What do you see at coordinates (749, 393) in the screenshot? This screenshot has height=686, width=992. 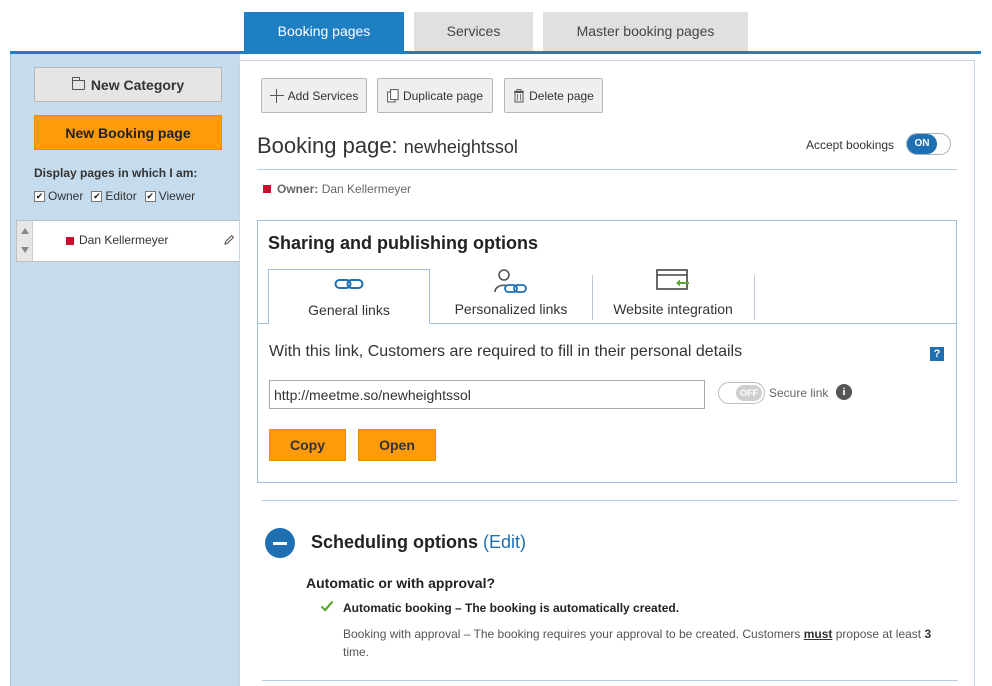 I see `secure-link-state: OFF` at bounding box center [749, 393].